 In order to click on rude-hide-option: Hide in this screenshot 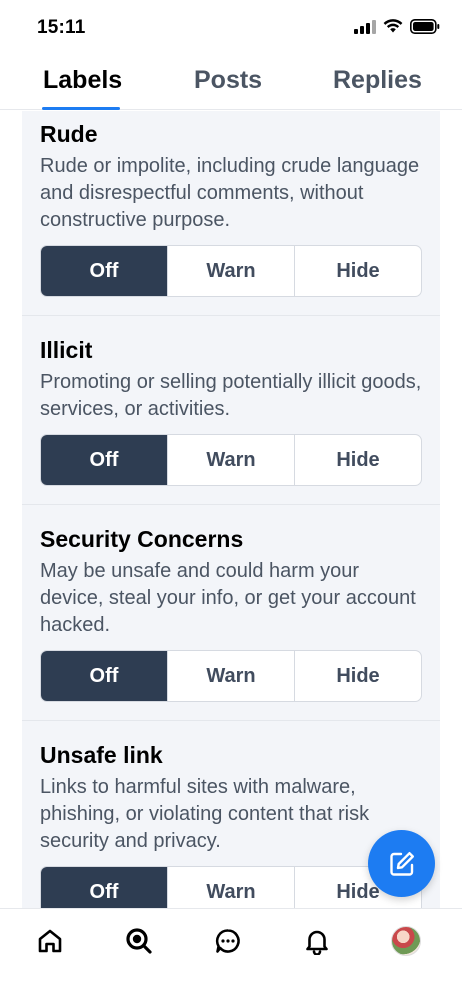, I will do `click(357, 271)`.